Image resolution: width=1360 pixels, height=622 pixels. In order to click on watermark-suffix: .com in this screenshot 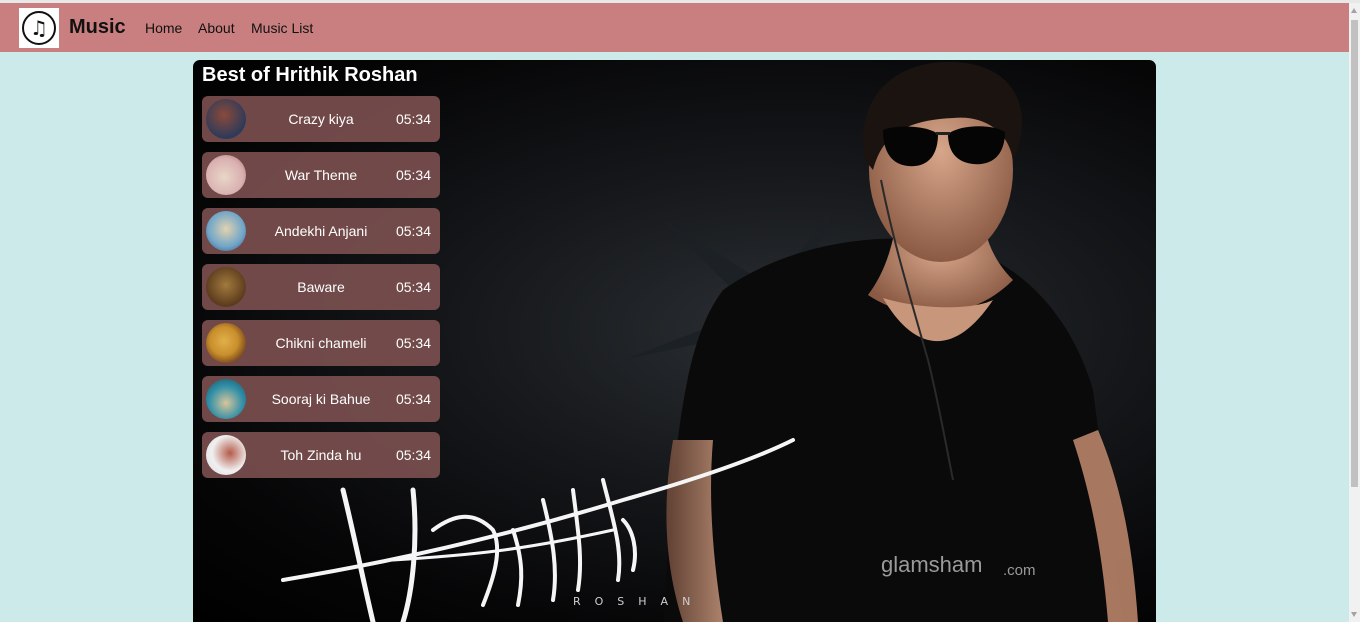, I will do `click(1019, 570)`.